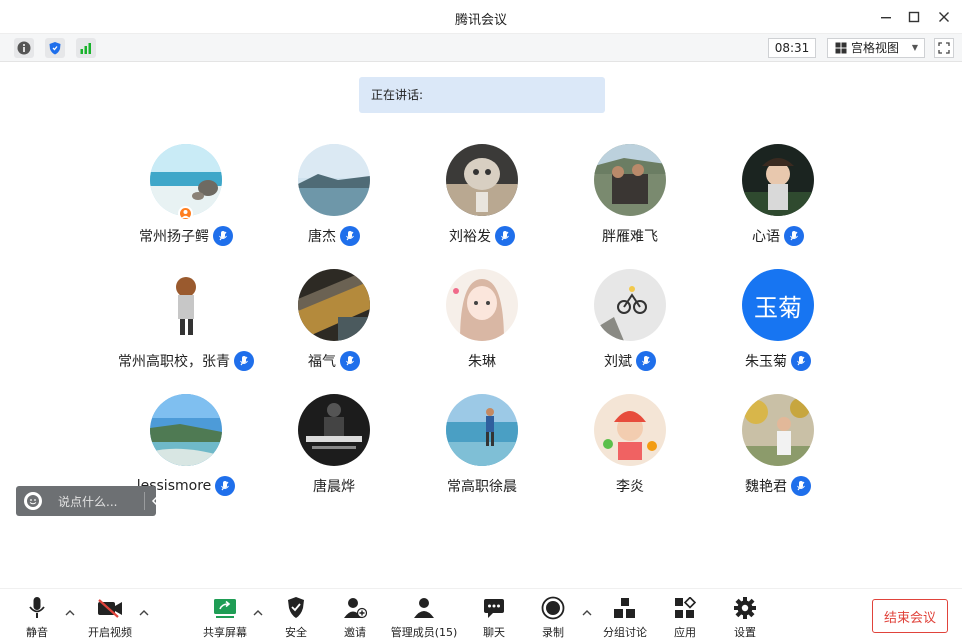 This screenshot has height=642, width=962. I want to click on invite-button: 邀请, so click(355, 618).